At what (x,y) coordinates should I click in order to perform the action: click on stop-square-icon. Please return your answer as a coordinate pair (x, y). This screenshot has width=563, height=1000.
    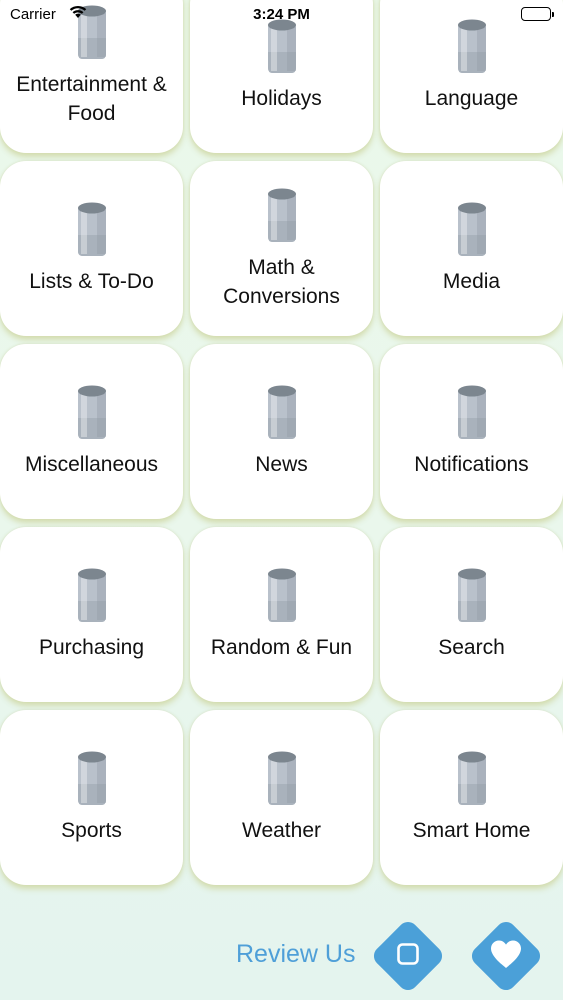
    Looking at the image, I should click on (408, 956).